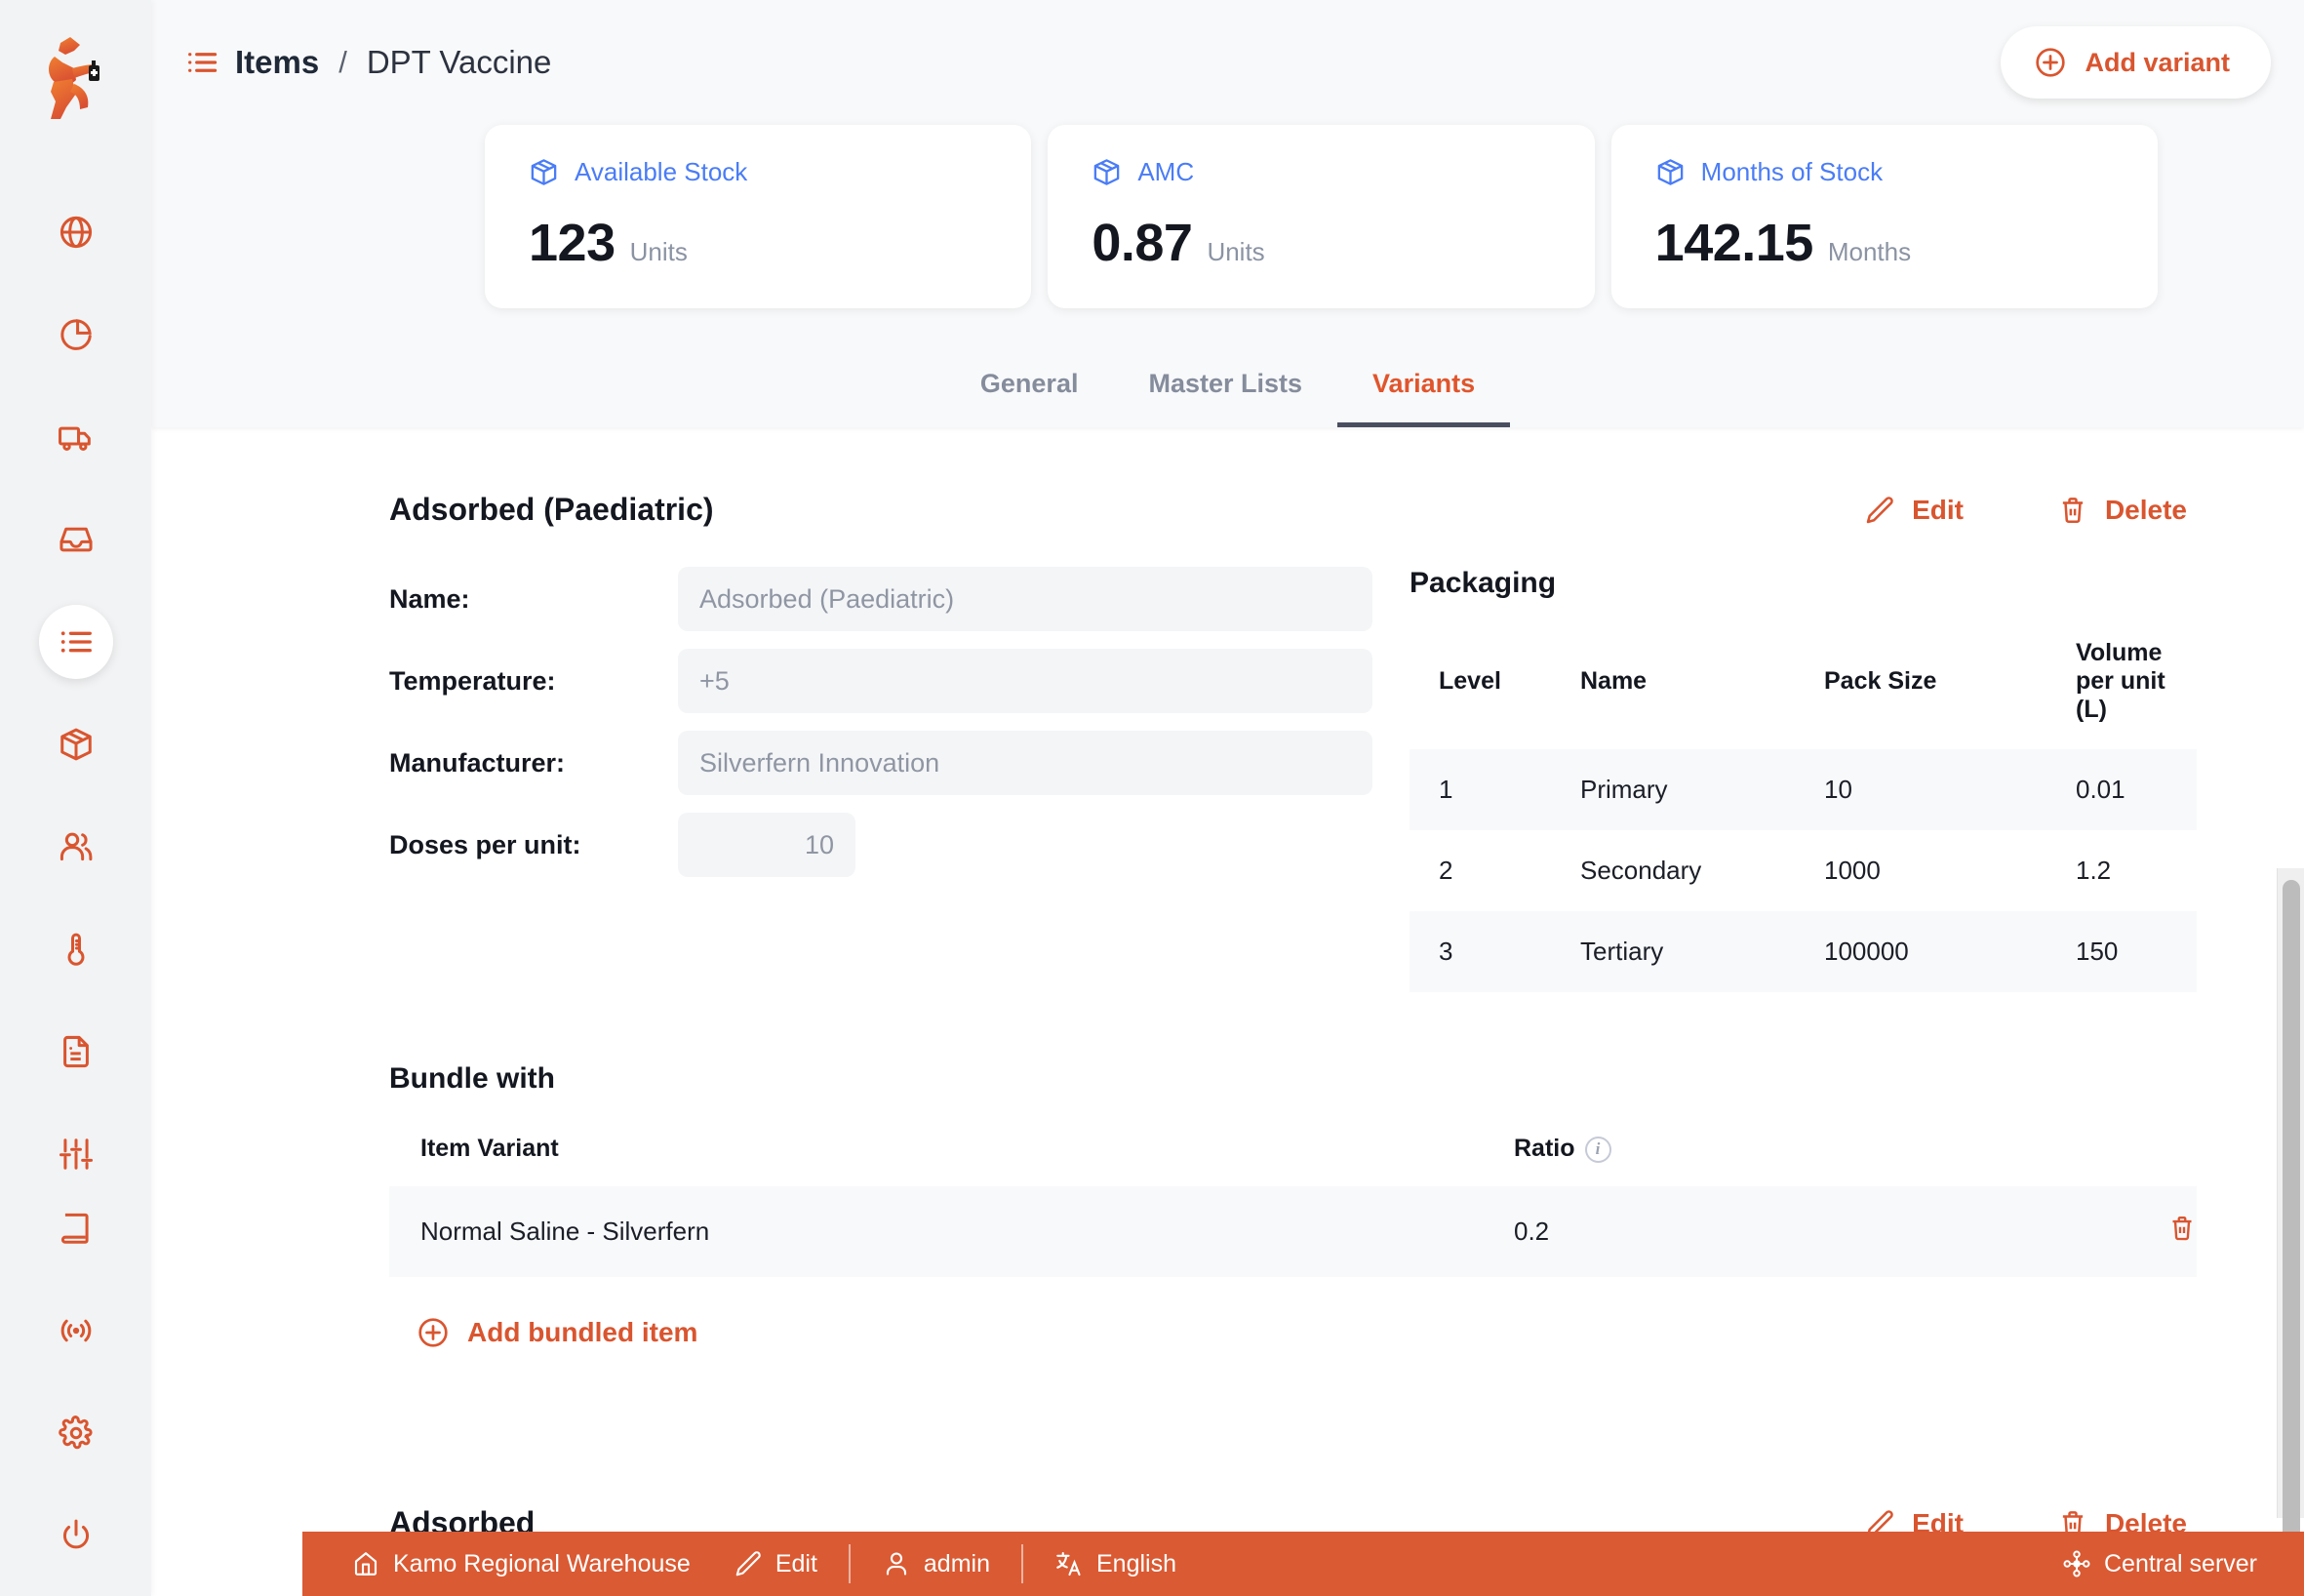  I want to click on status-store: Kamo Regional Warehouse, so click(521, 1564).